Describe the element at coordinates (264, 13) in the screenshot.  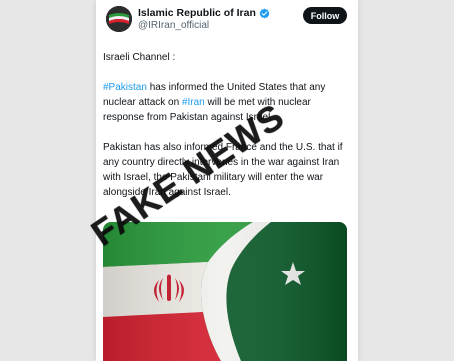
I see `verified-badge-icon` at that location.